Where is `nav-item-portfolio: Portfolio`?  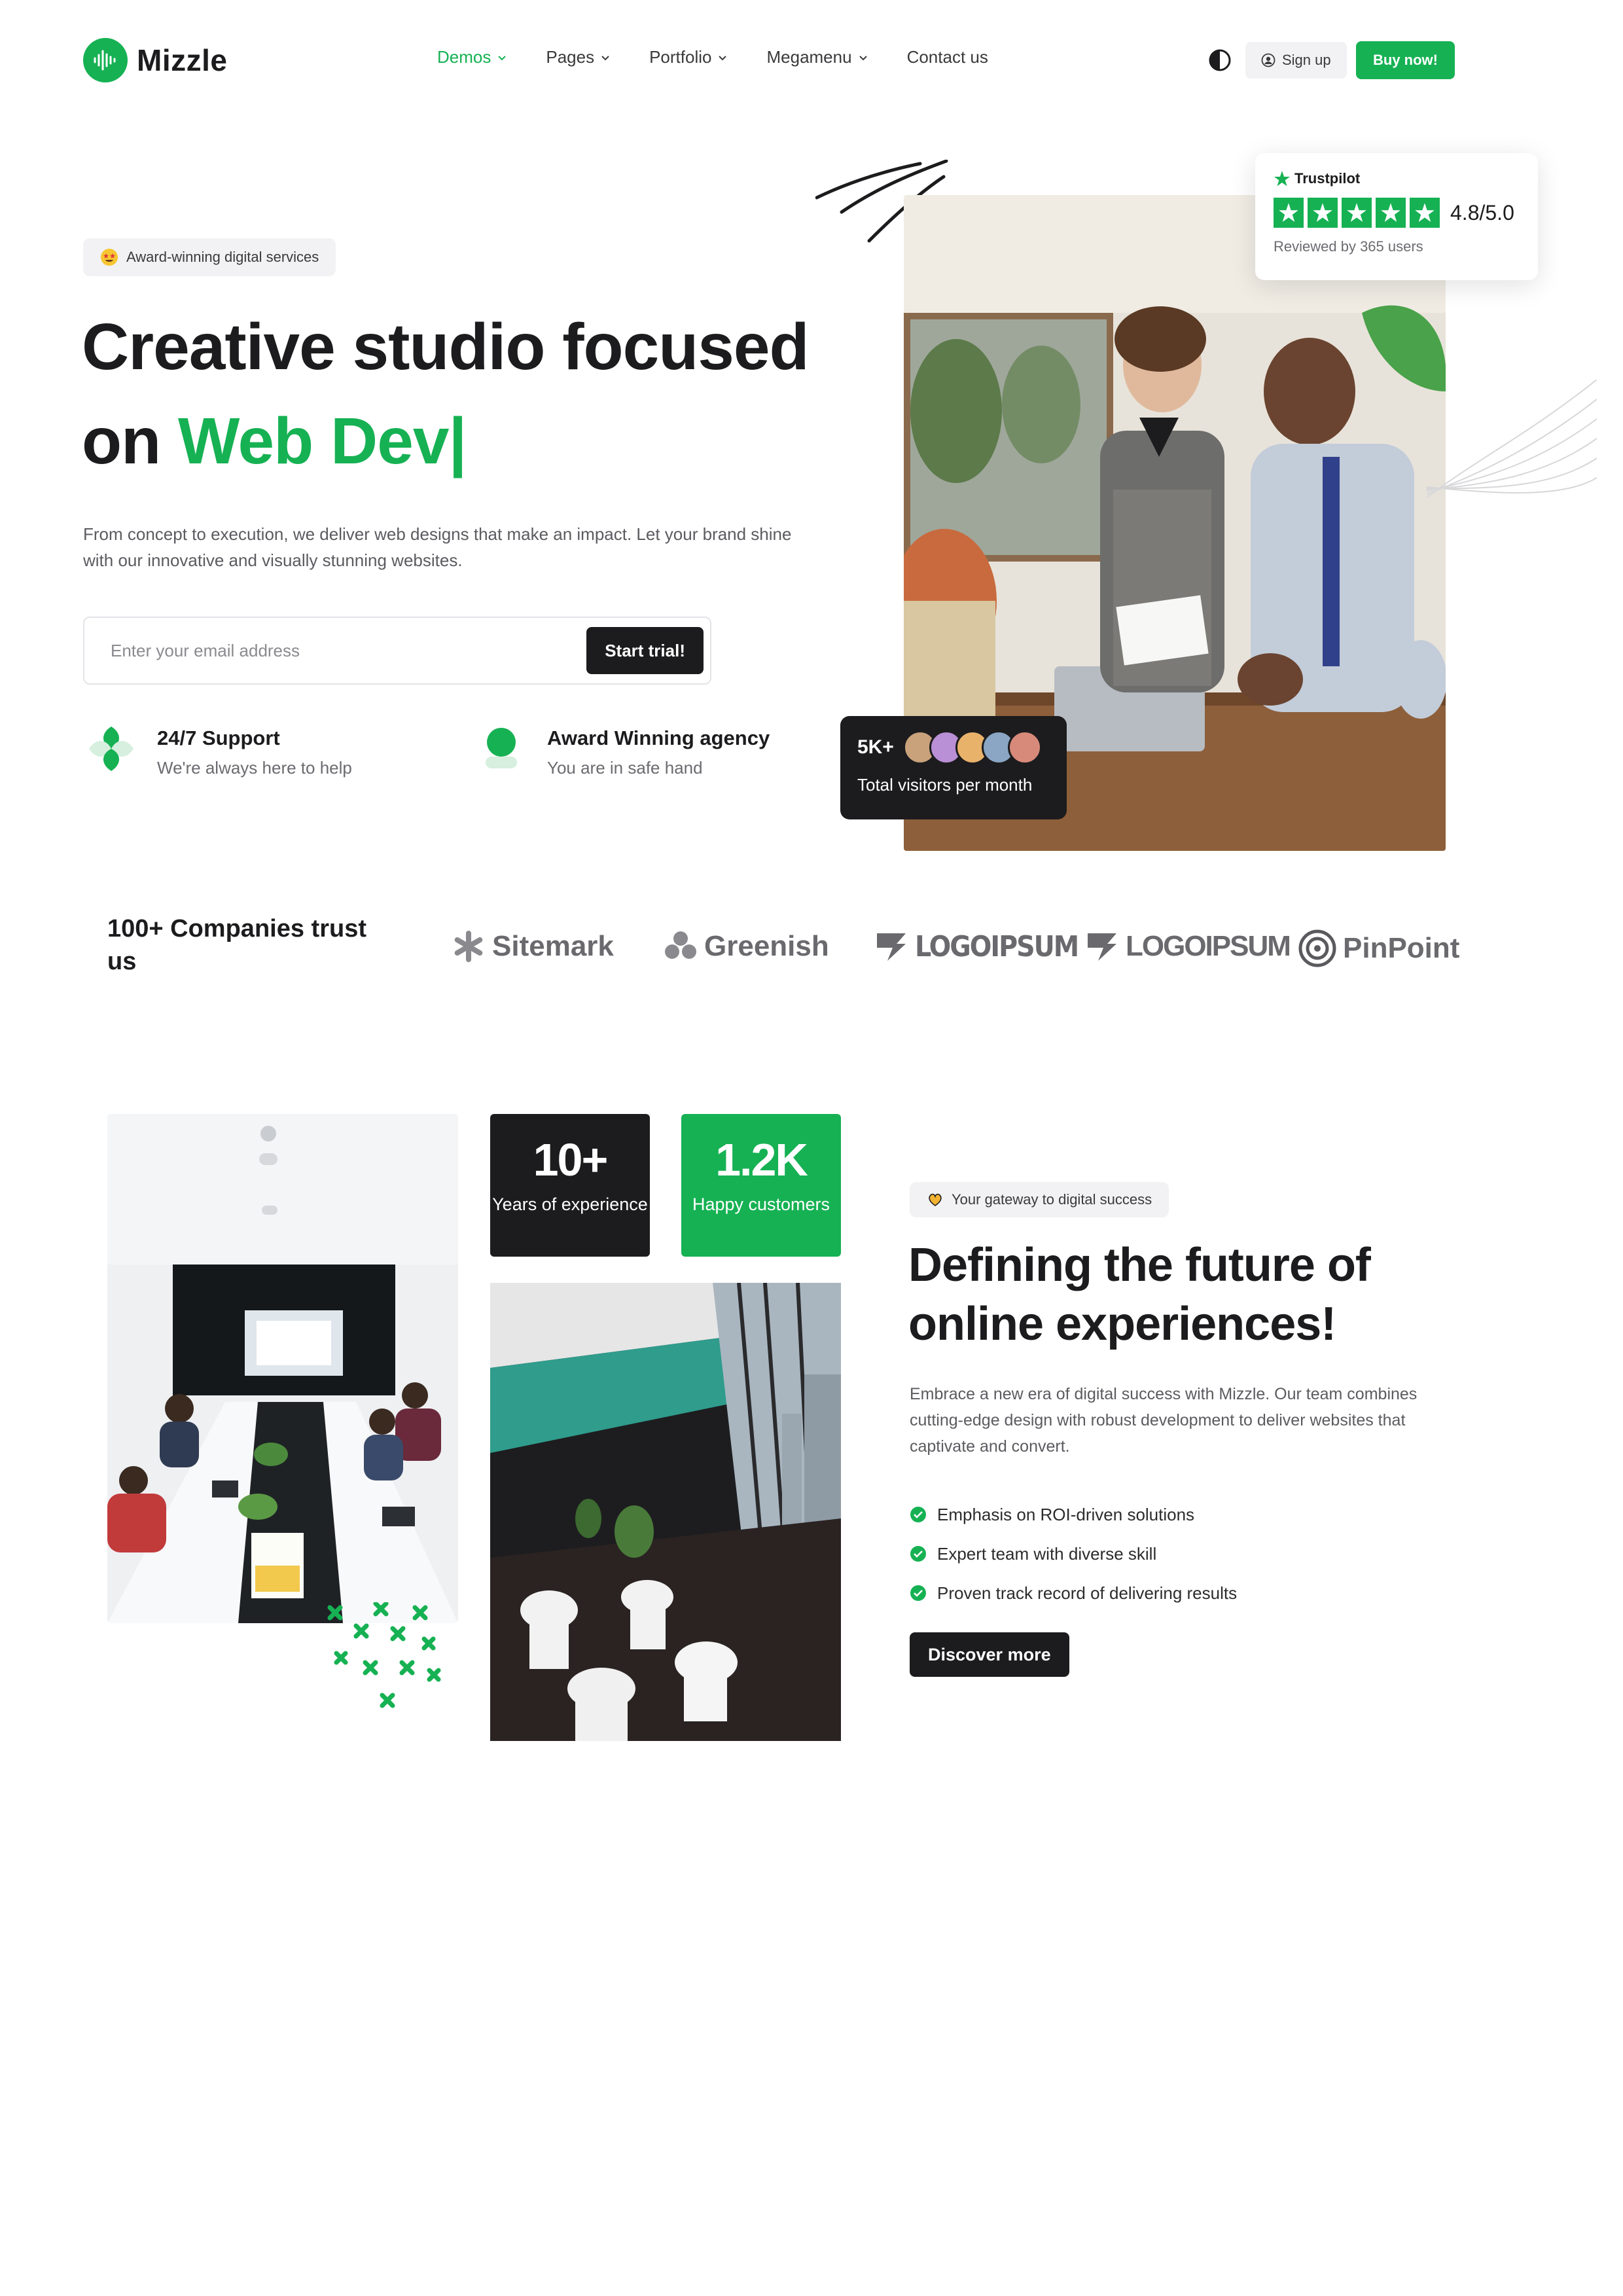 nav-item-portfolio: Portfolio is located at coordinates (688, 57).